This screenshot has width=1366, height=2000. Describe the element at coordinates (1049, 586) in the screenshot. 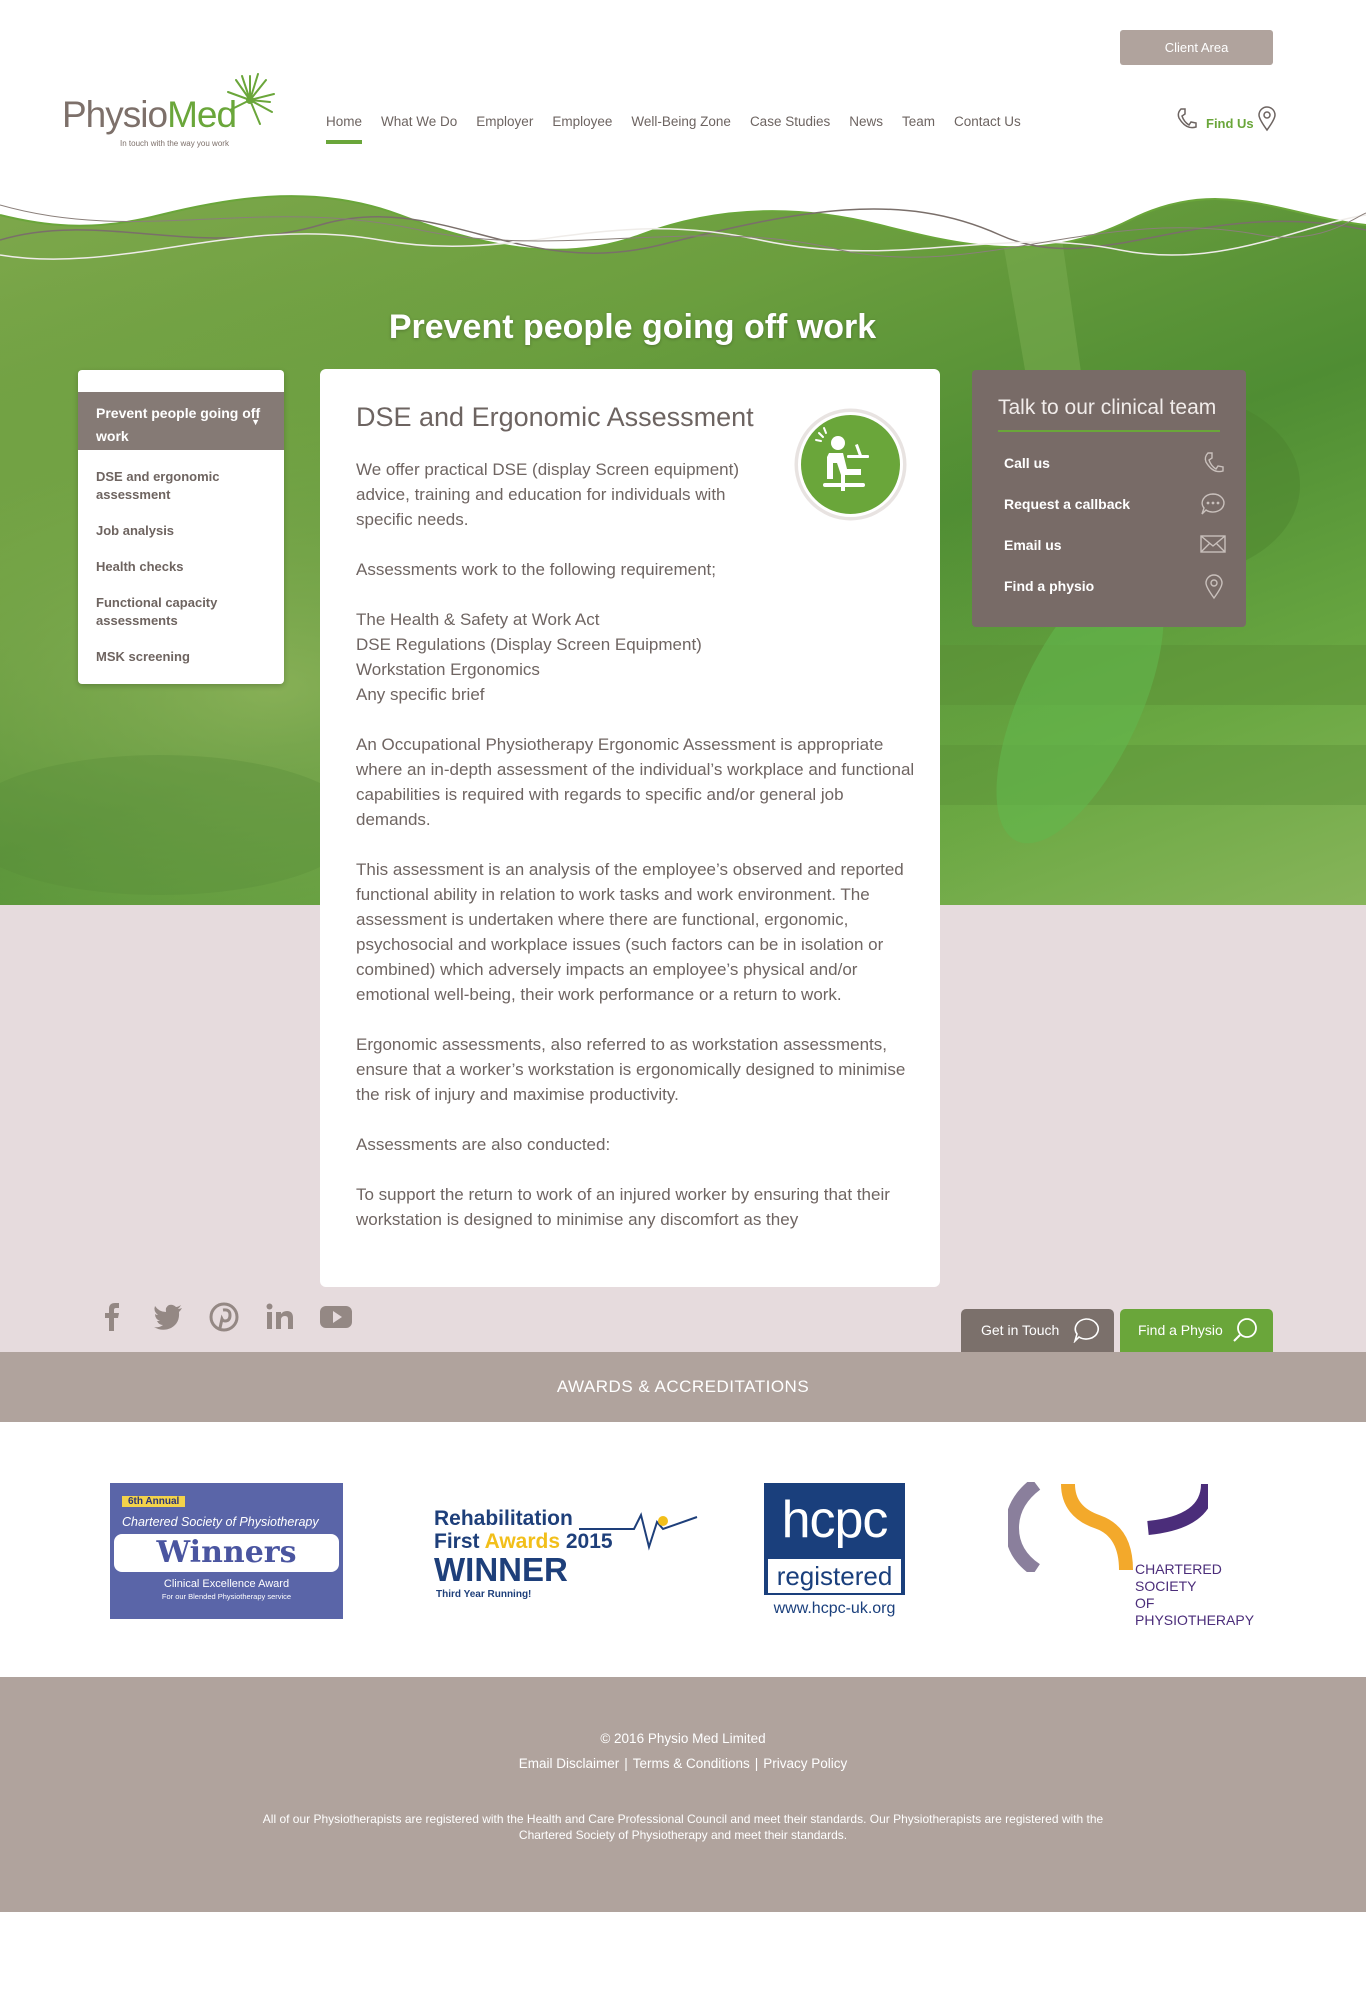

I see `find-a-physio-label: Find a physio` at that location.